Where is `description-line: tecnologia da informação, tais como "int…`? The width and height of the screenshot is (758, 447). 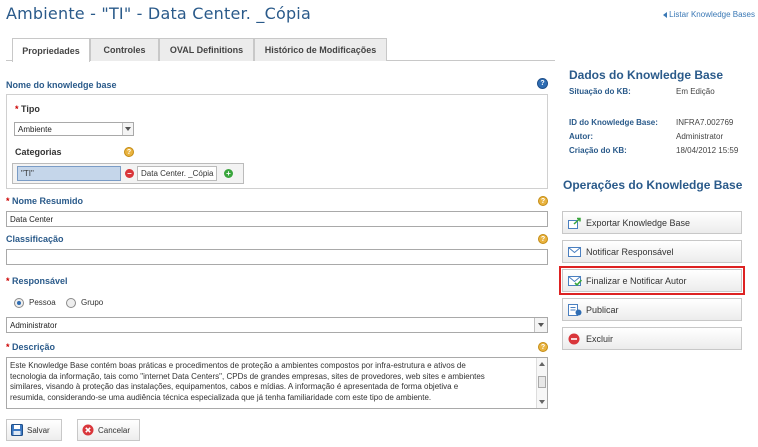
description-line: tecnologia da informação, tais como "int… is located at coordinates (247, 376).